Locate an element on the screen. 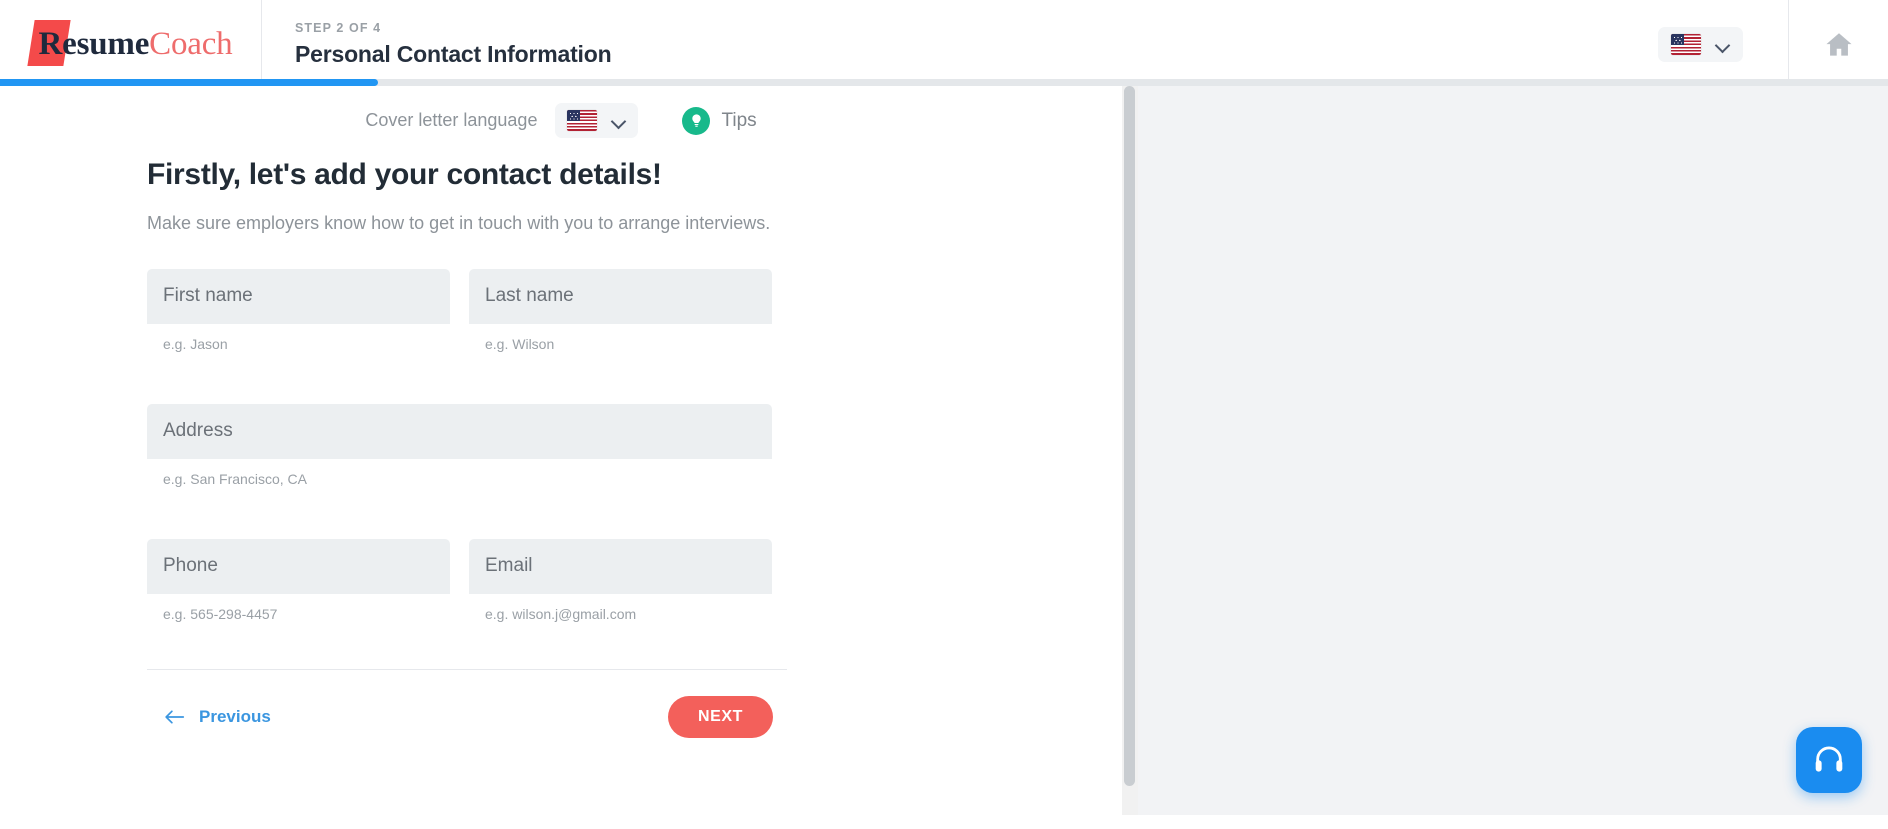  first-name-hint: e.g. Jason is located at coordinates (195, 344).